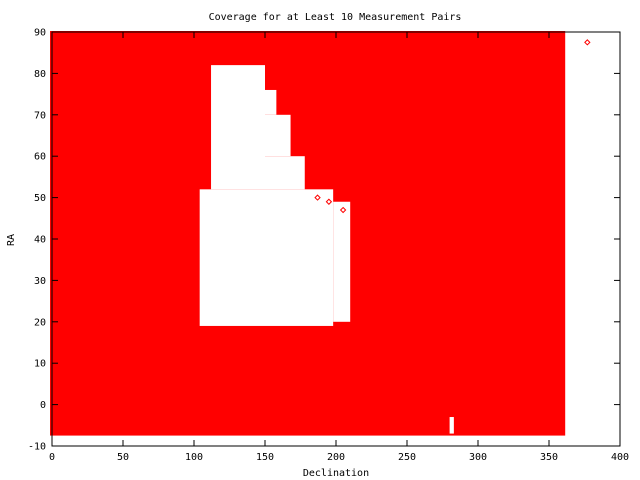 The width and height of the screenshot is (640, 480). I want to click on y-axis-label: RA, so click(11, 240).